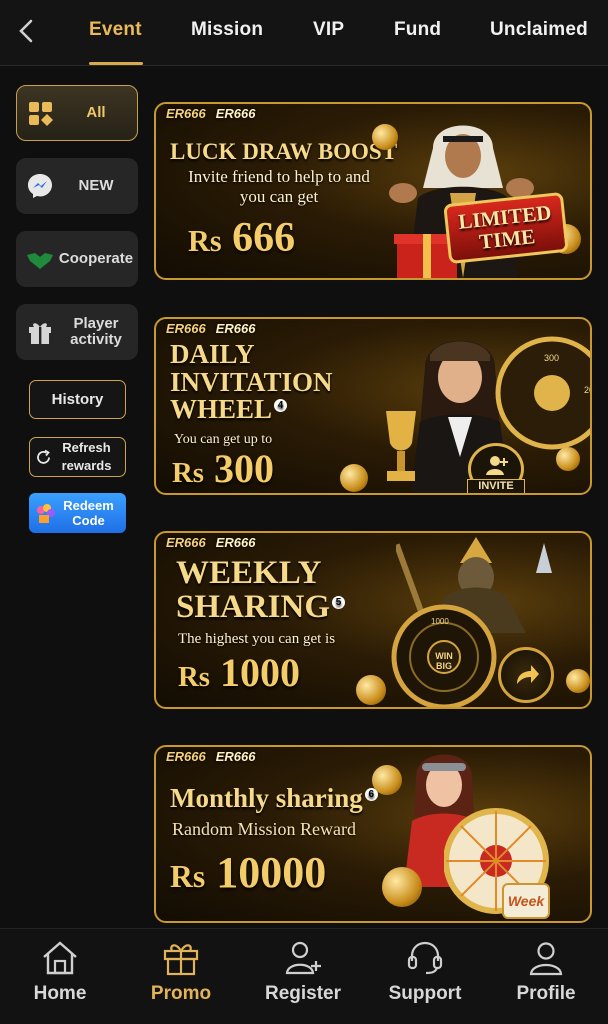 The height and width of the screenshot is (1024, 608). What do you see at coordinates (77, 399) in the screenshot?
I see `history-button: History` at bounding box center [77, 399].